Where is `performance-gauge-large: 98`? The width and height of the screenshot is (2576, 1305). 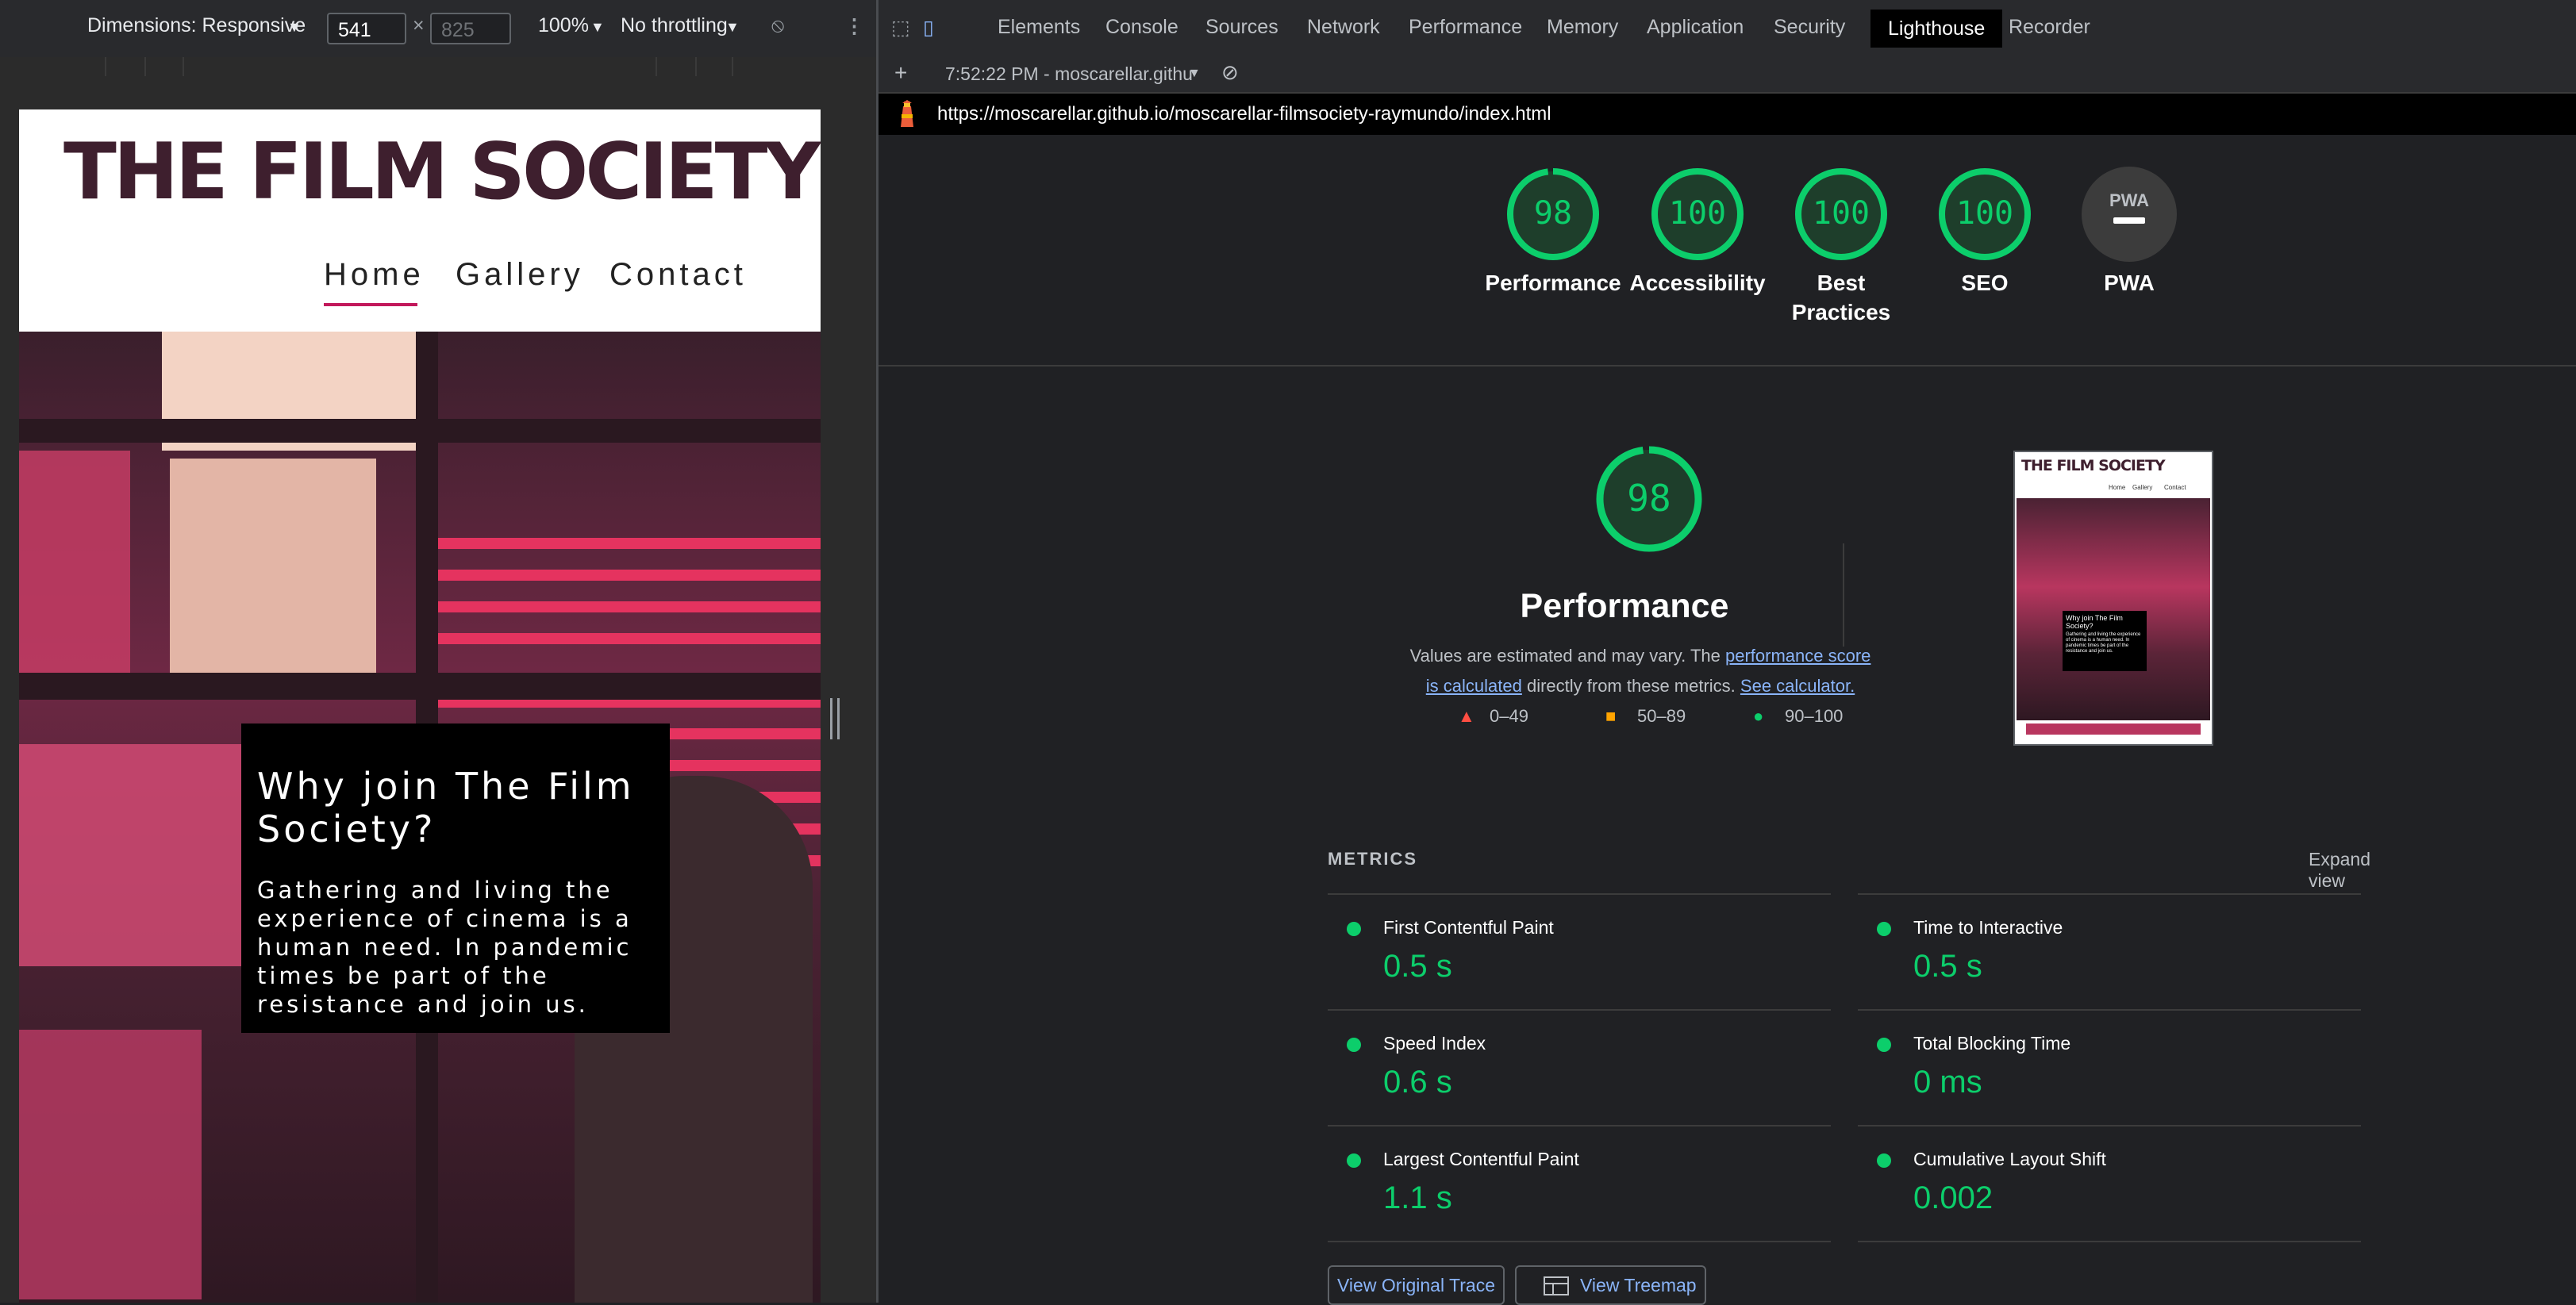 performance-gauge-large: 98 is located at coordinates (1649, 501).